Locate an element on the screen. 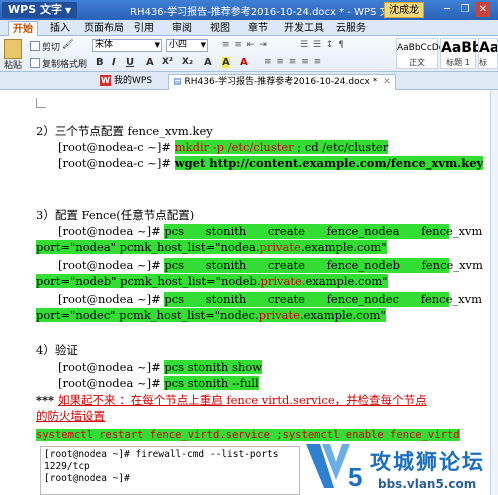 This screenshot has width=498, height=495. command-text: pcs stonith show is located at coordinates (213, 367).